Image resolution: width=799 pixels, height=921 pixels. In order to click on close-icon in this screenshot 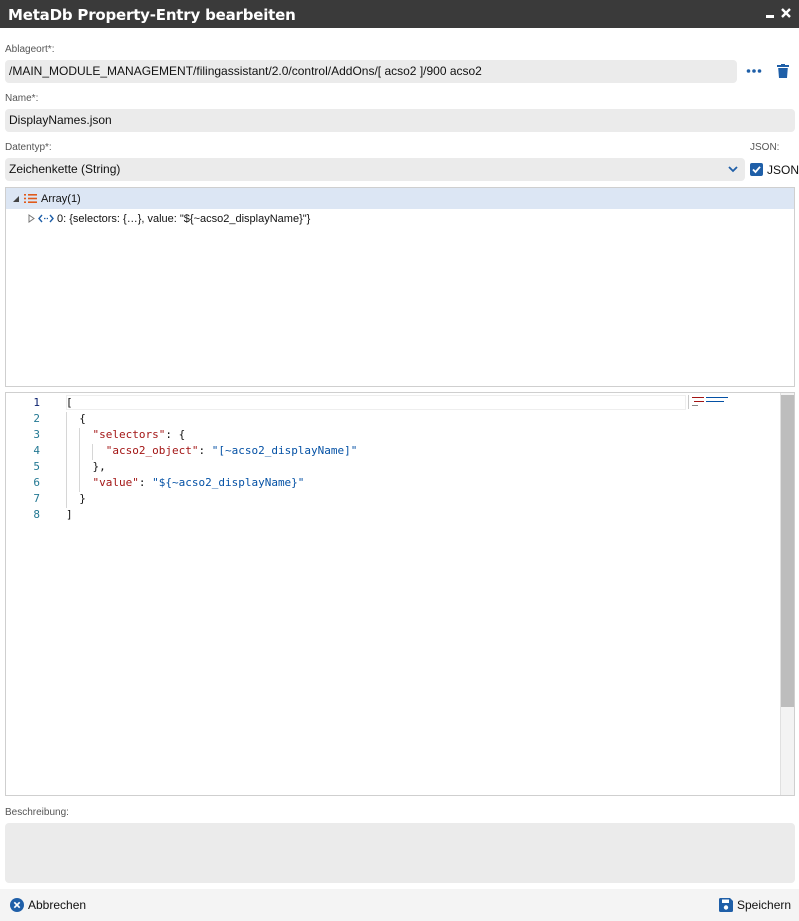, I will do `click(786, 13)`.